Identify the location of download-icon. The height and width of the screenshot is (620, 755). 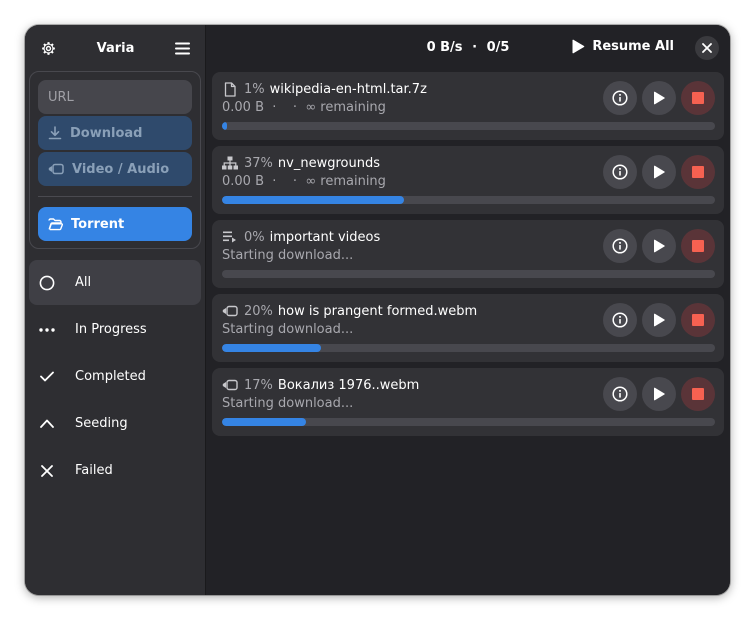
(55, 133).